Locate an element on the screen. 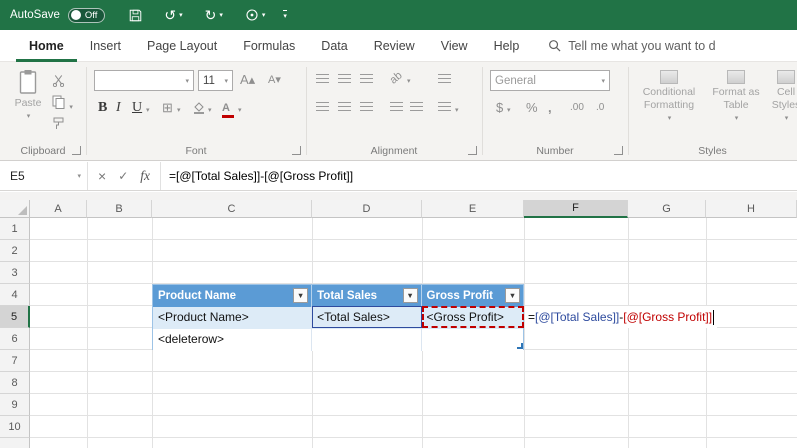  customize-quick-access-toolbar-icon: ▾ is located at coordinates (285, 15).